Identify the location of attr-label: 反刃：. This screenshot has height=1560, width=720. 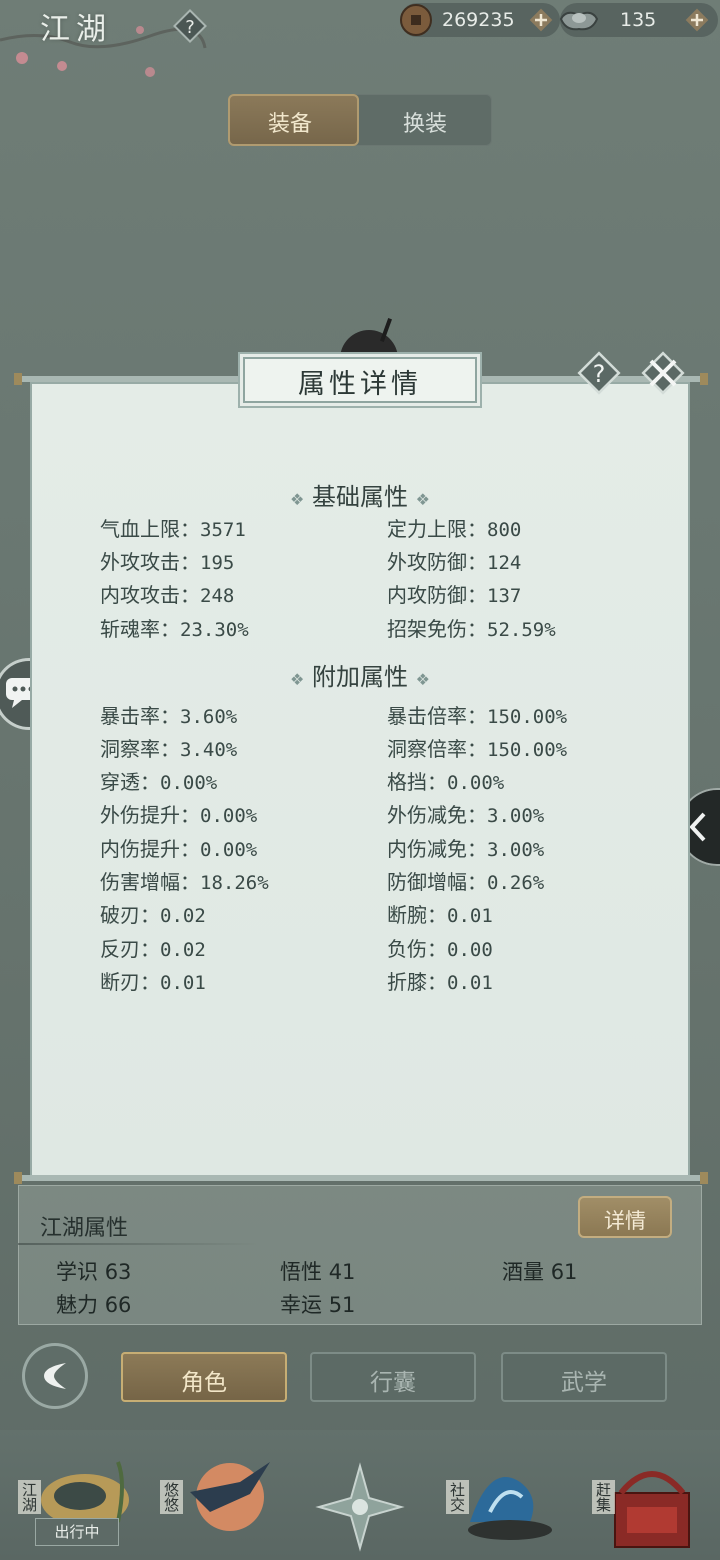
(130, 949).